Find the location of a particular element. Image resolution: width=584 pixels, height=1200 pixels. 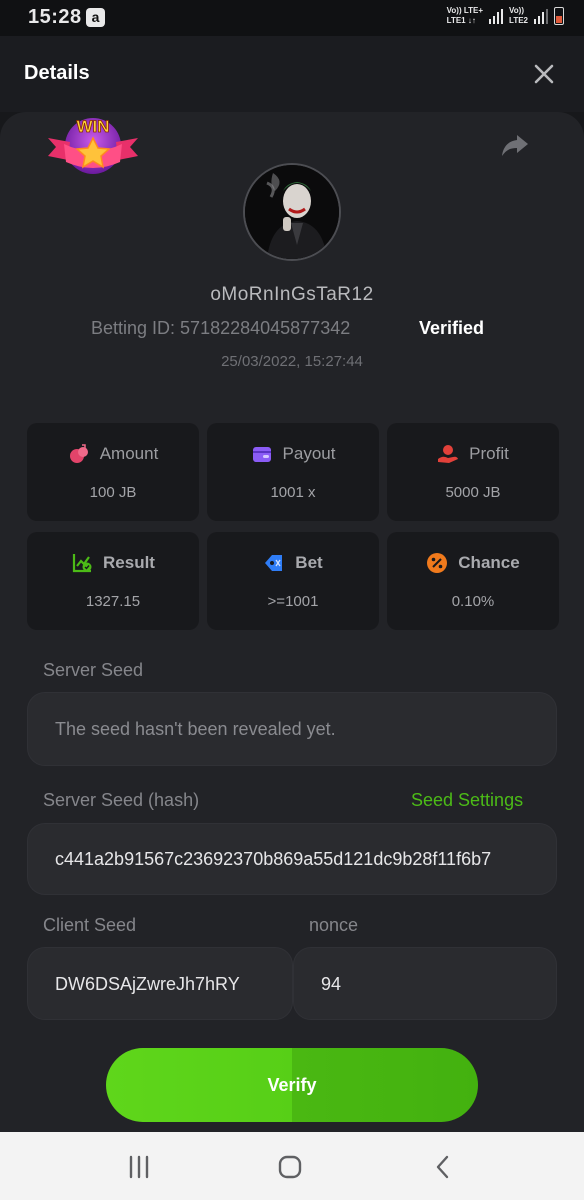

system-nav-bar is located at coordinates (292, 1166).